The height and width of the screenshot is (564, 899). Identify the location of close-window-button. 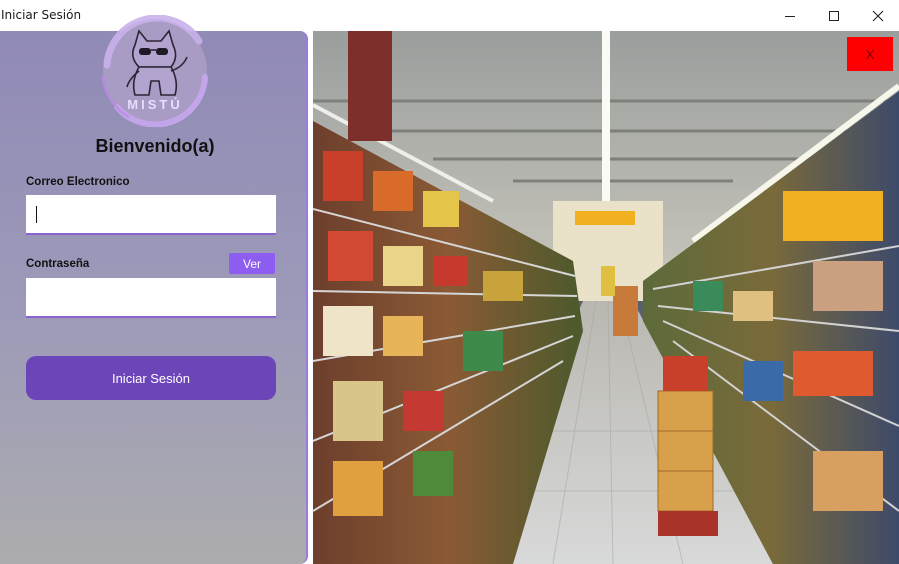
(877, 15).